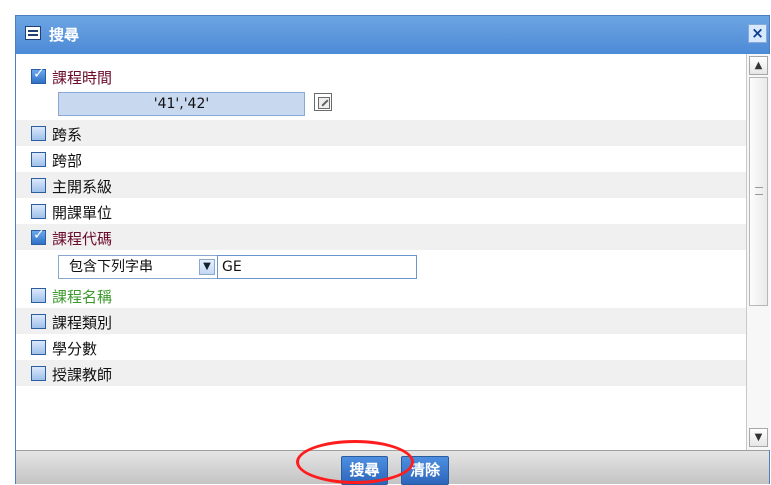 The height and width of the screenshot is (485, 771). What do you see at coordinates (758, 437) in the screenshot?
I see `scroll-down-button: ▼` at bounding box center [758, 437].